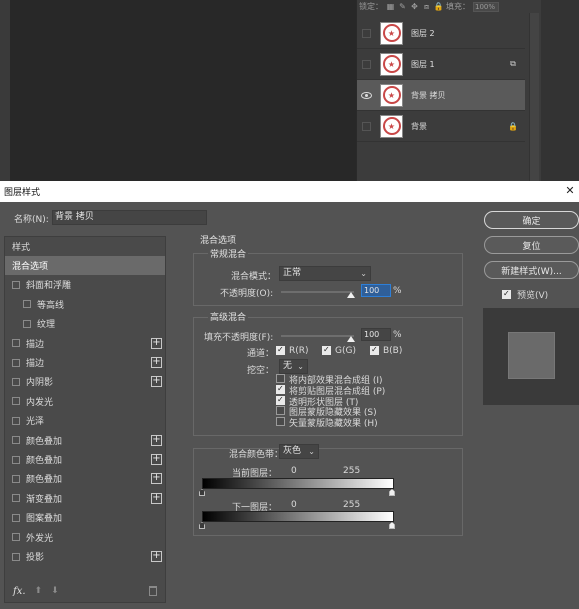 The width and height of the screenshot is (579, 609). What do you see at coordinates (570, 191) in the screenshot?
I see `close-icon: ✕` at bounding box center [570, 191].